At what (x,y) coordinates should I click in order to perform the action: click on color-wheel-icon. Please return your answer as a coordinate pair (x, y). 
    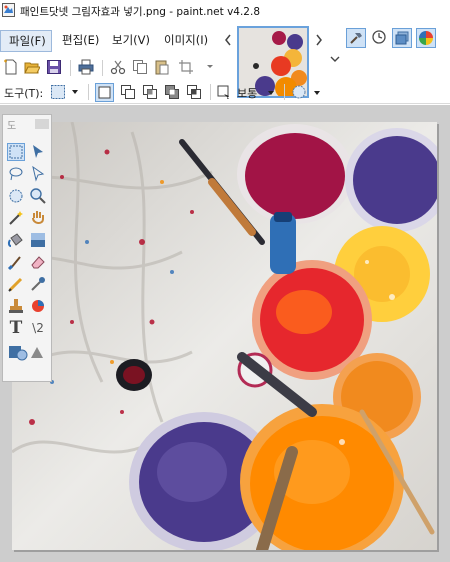
    Looking at the image, I should click on (426, 38).